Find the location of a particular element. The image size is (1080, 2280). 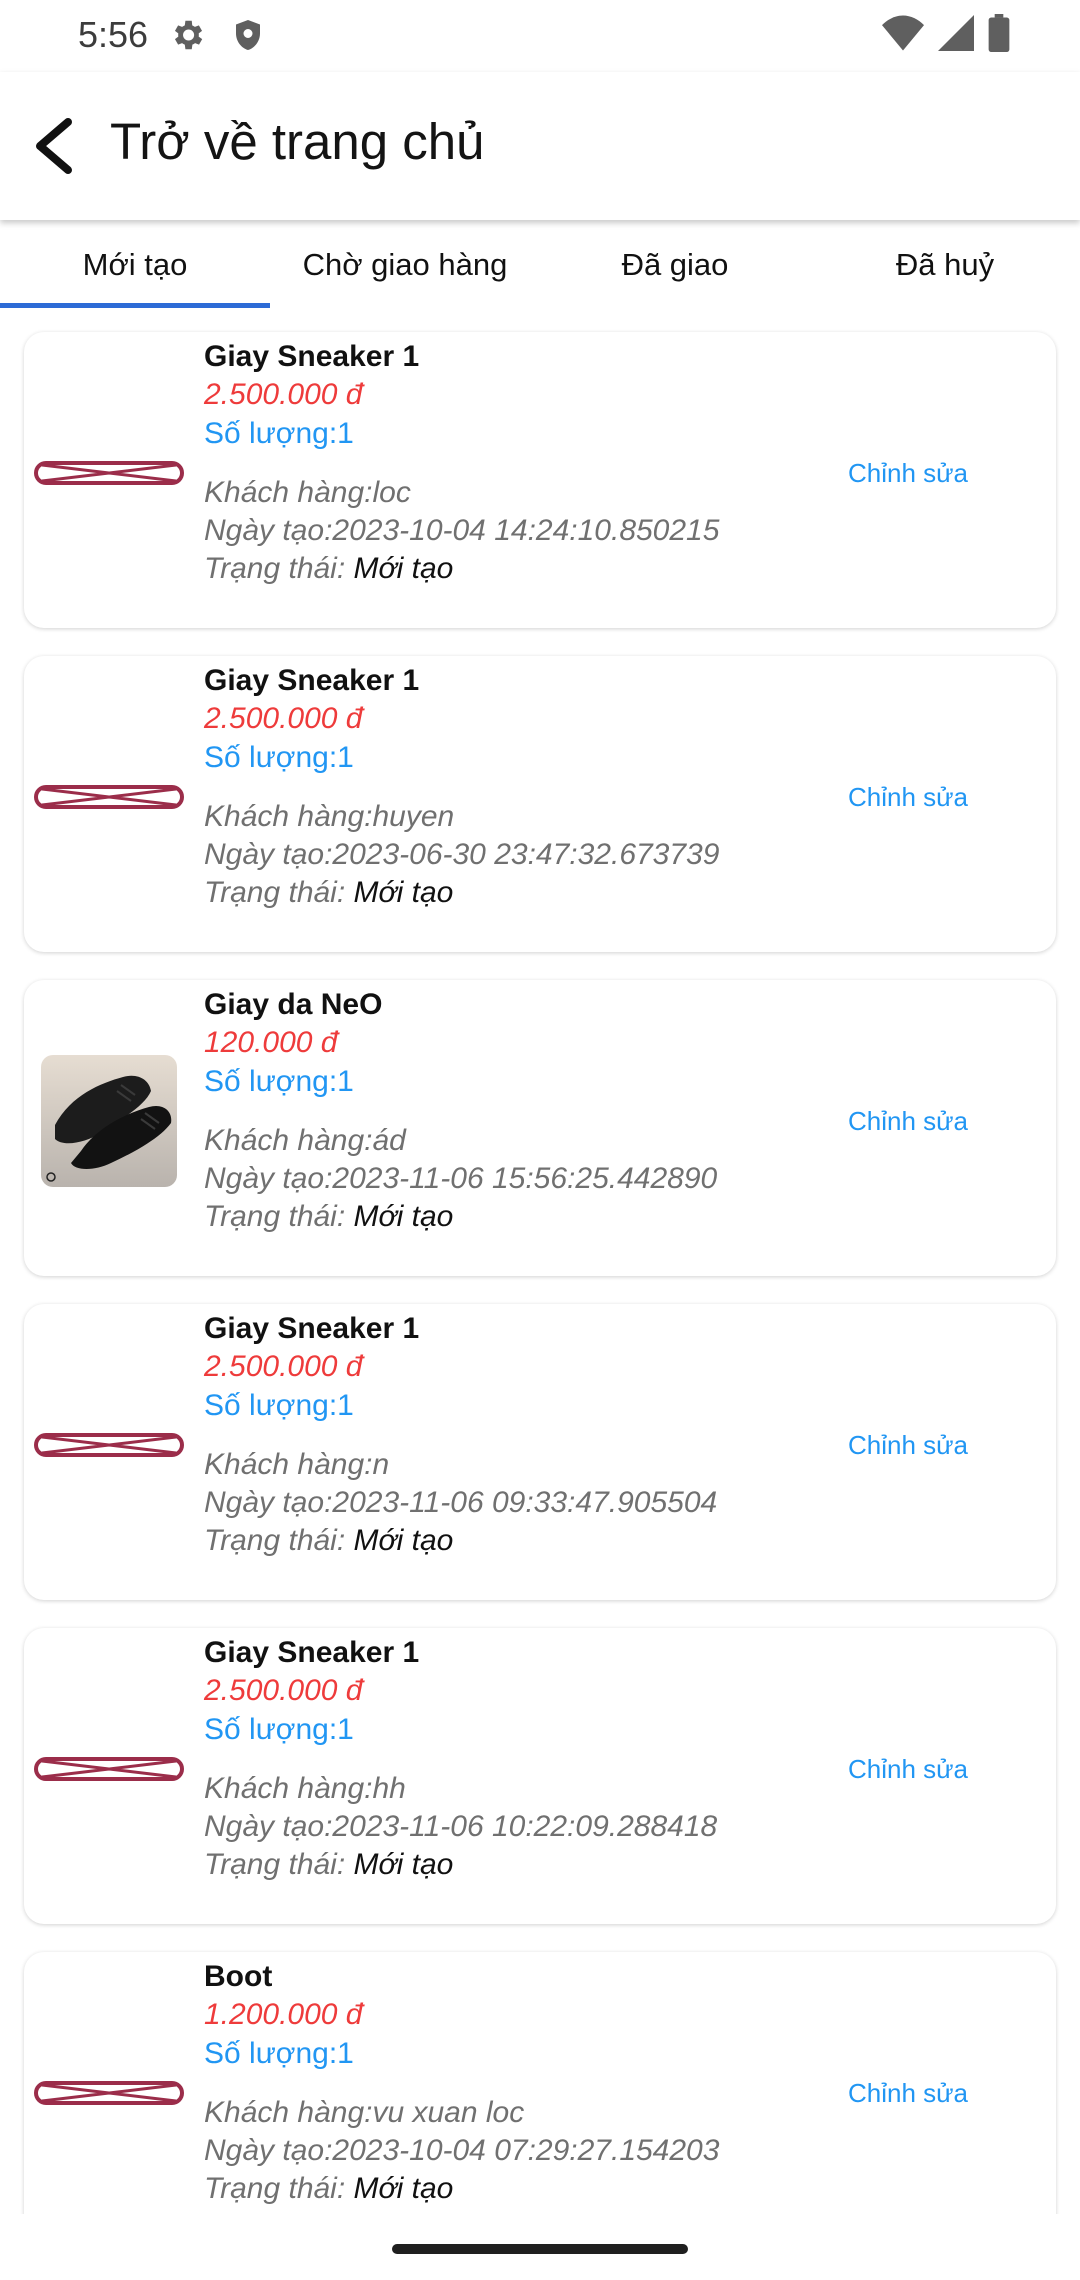

tab-delivered: Đã giao is located at coordinates (675, 265).